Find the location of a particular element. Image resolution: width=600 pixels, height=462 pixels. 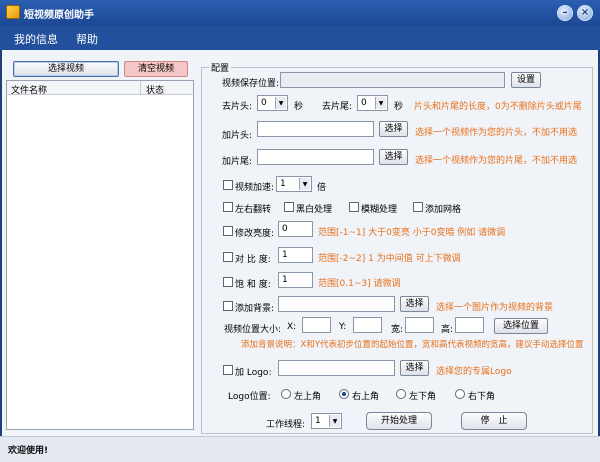

add-tail-label: 加片尾: is located at coordinates (237, 162).